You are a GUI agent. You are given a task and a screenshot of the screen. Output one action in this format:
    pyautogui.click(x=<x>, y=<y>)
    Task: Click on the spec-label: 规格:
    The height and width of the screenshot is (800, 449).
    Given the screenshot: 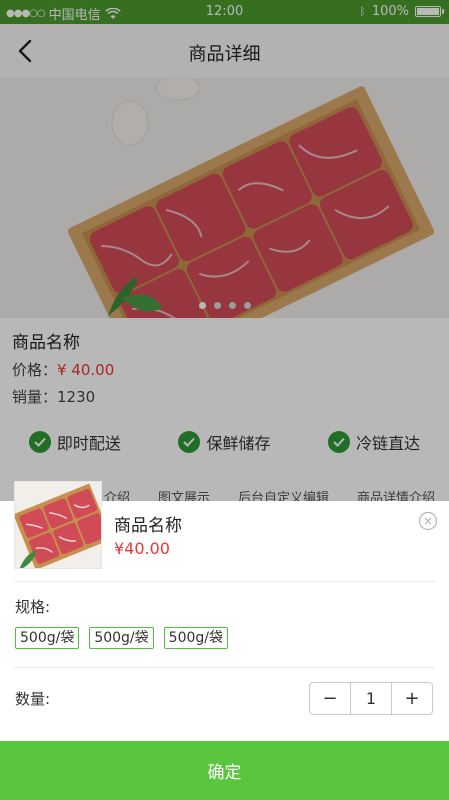 What is the action you would take?
    pyautogui.click(x=33, y=607)
    